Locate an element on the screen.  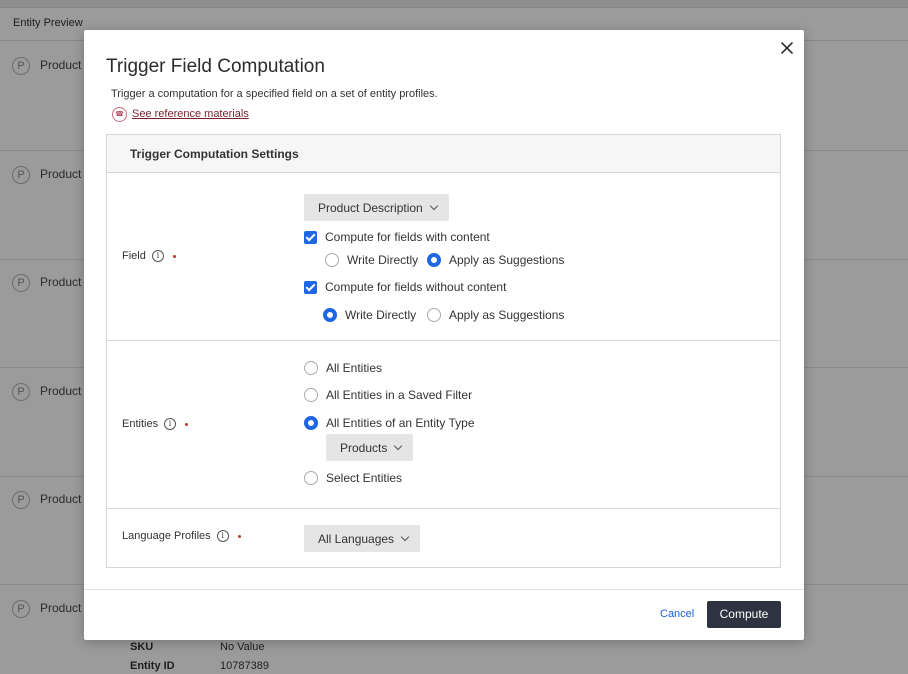
radio-label: All Entities in a Saved Filter is located at coordinates (399, 395).